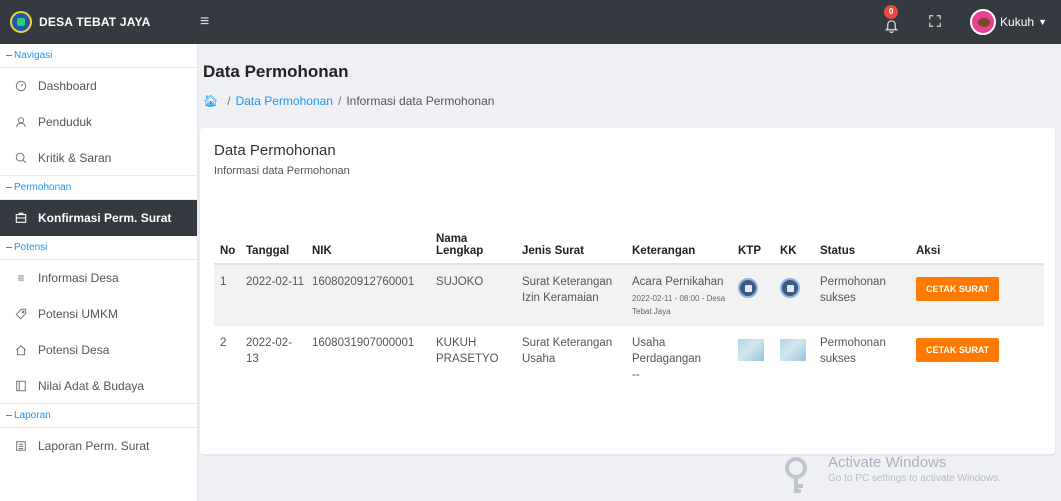  Describe the element at coordinates (983, 22) in the screenshot. I see `avatar` at that location.